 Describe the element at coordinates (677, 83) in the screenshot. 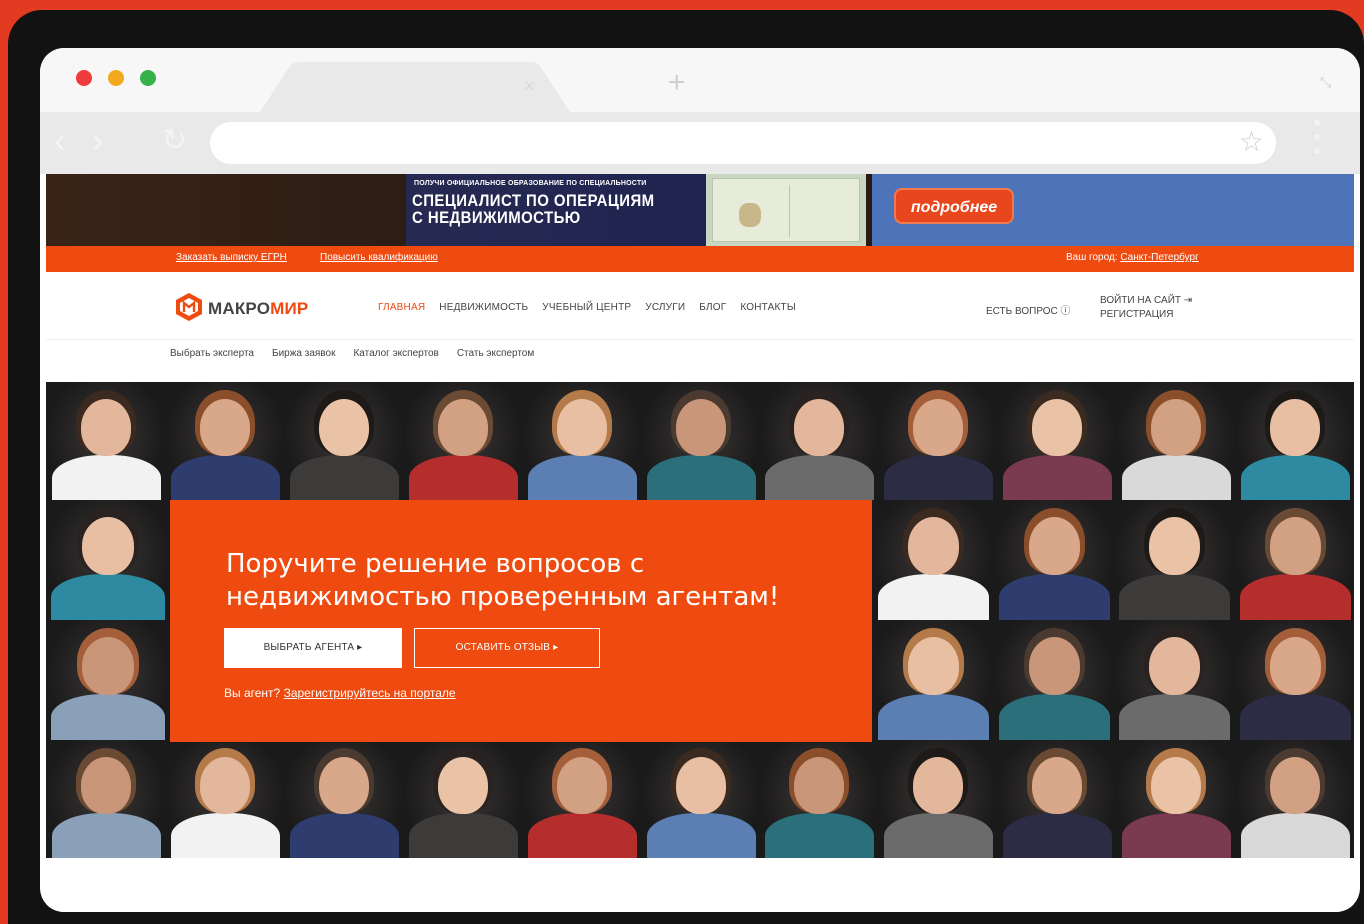

I see `new-tab-icon: +` at that location.